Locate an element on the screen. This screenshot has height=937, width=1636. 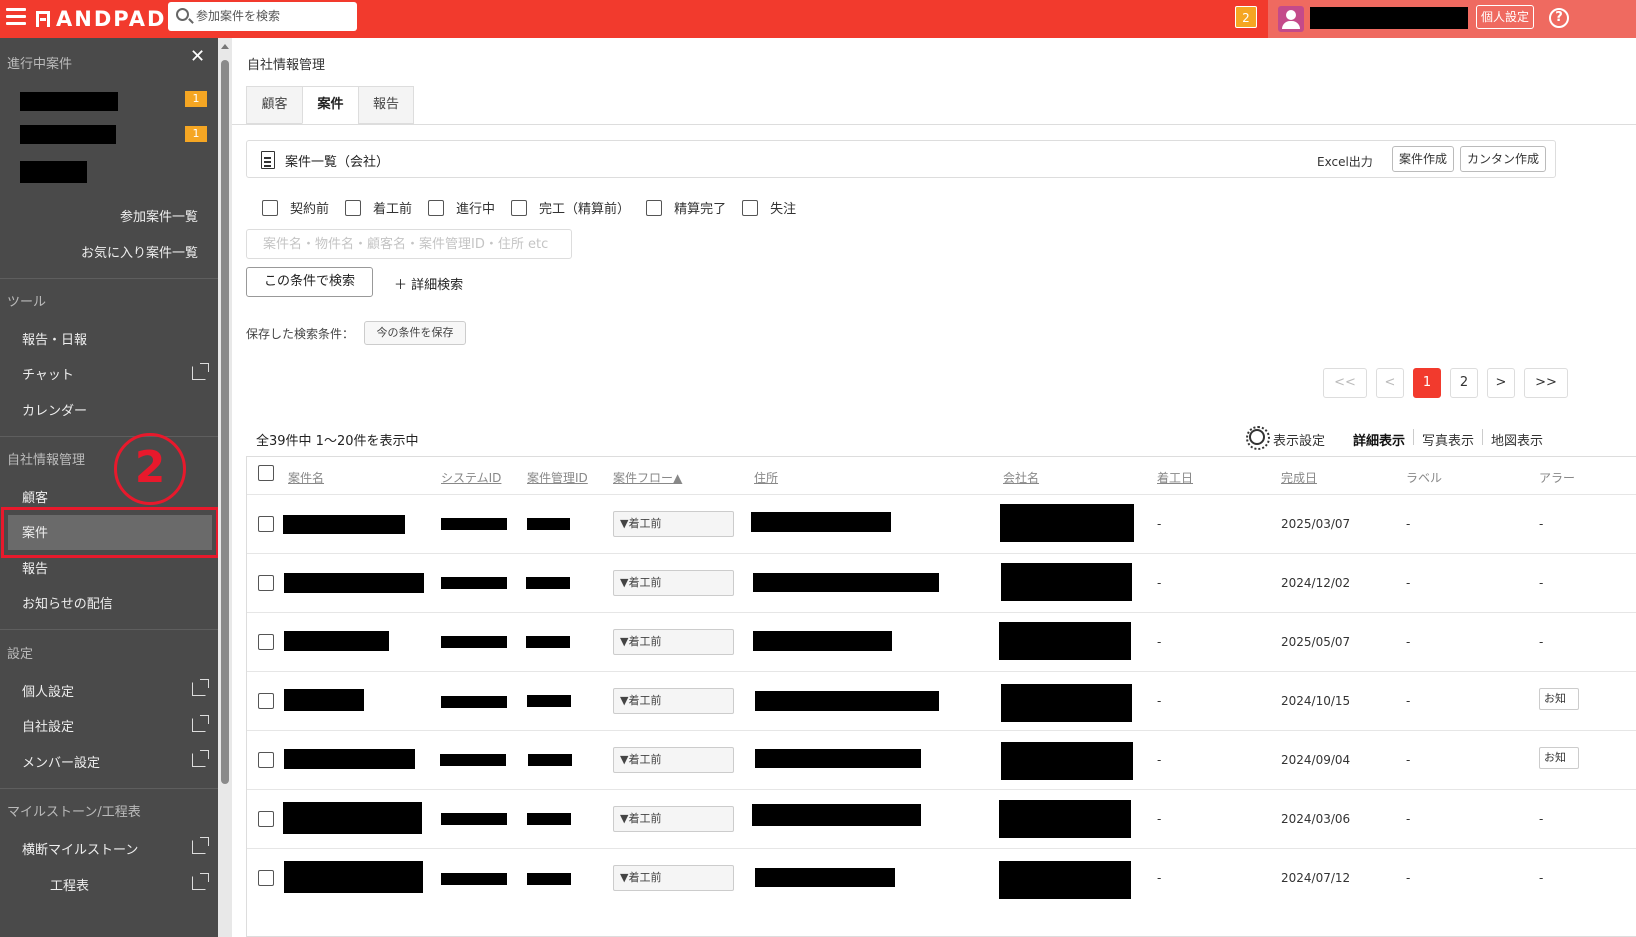
gear-icon is located at coordinates (1258, 438).